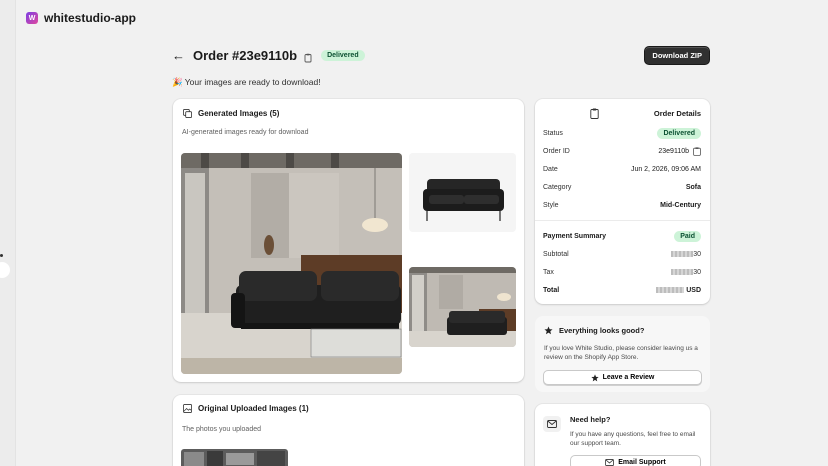 The width and height of the screenshot is (828, 466). Describe the element at coordinates (548, 272) in the screenshot. I see `payment-label: Tax` at that location.